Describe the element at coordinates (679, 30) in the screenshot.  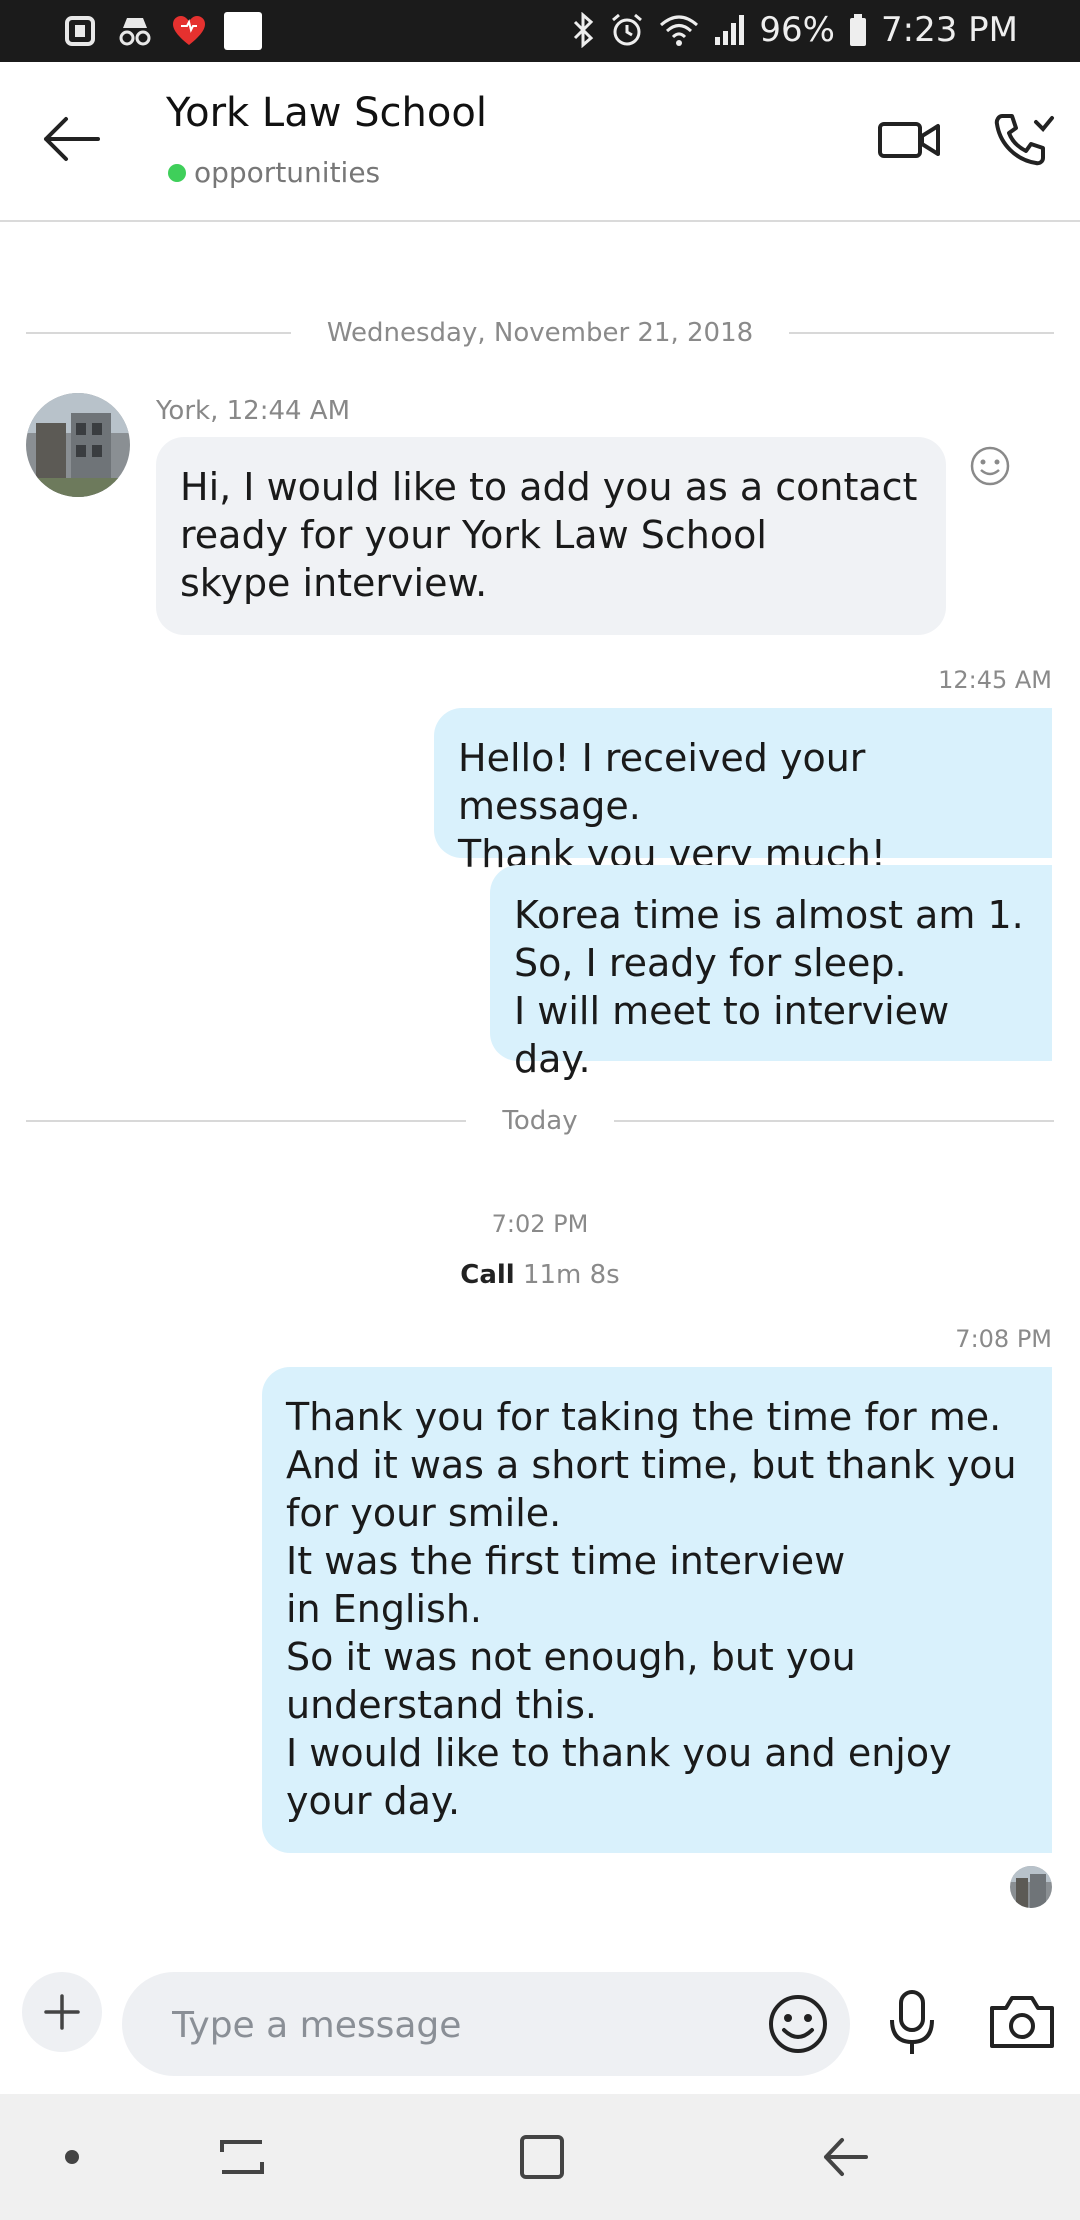
I see `wifi-icon` at that location.